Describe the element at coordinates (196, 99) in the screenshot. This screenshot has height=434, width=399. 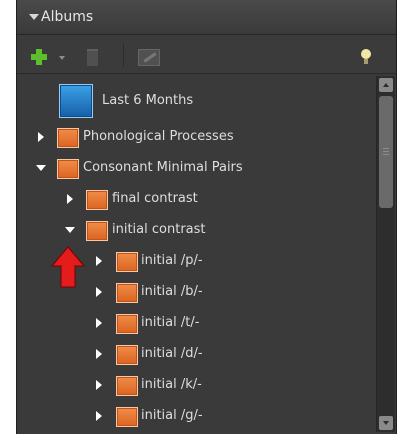
I see `smart-album-row: Last 6 Months` at that location.